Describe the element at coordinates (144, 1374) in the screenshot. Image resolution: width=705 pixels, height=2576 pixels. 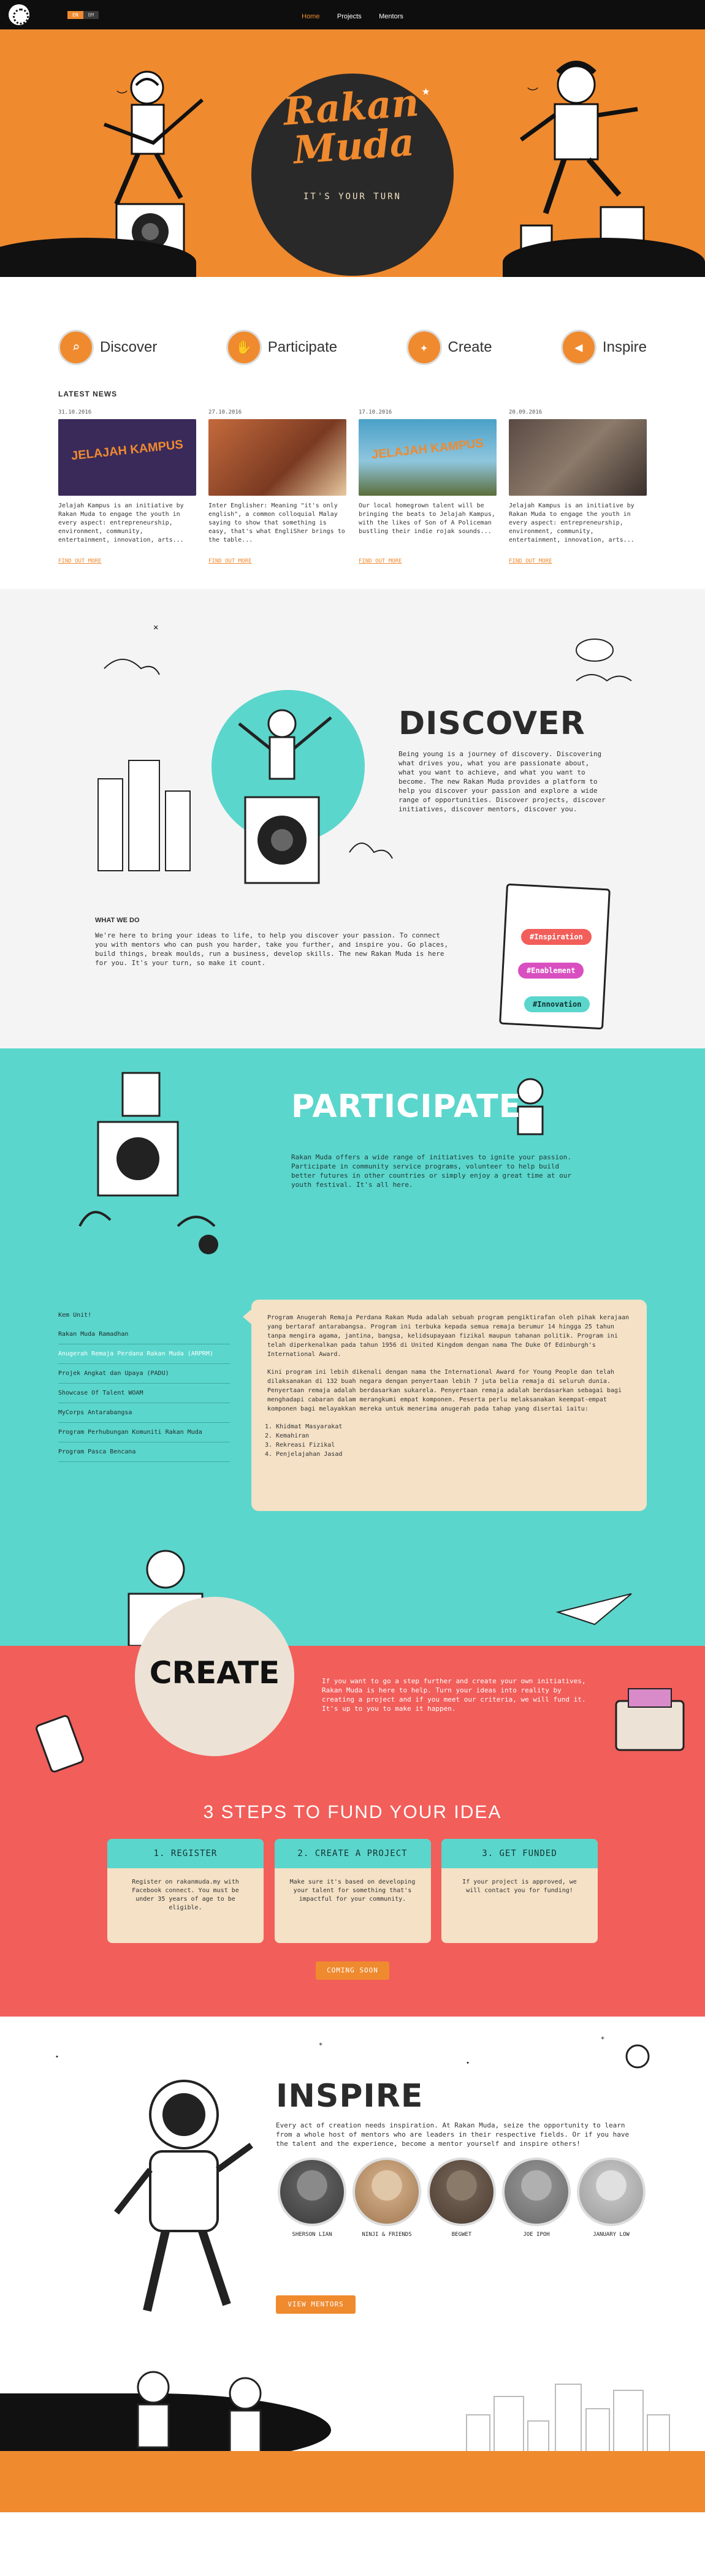
I see `program-menu-item: Projek Angkat dan Upaya (PADU)` at that location.